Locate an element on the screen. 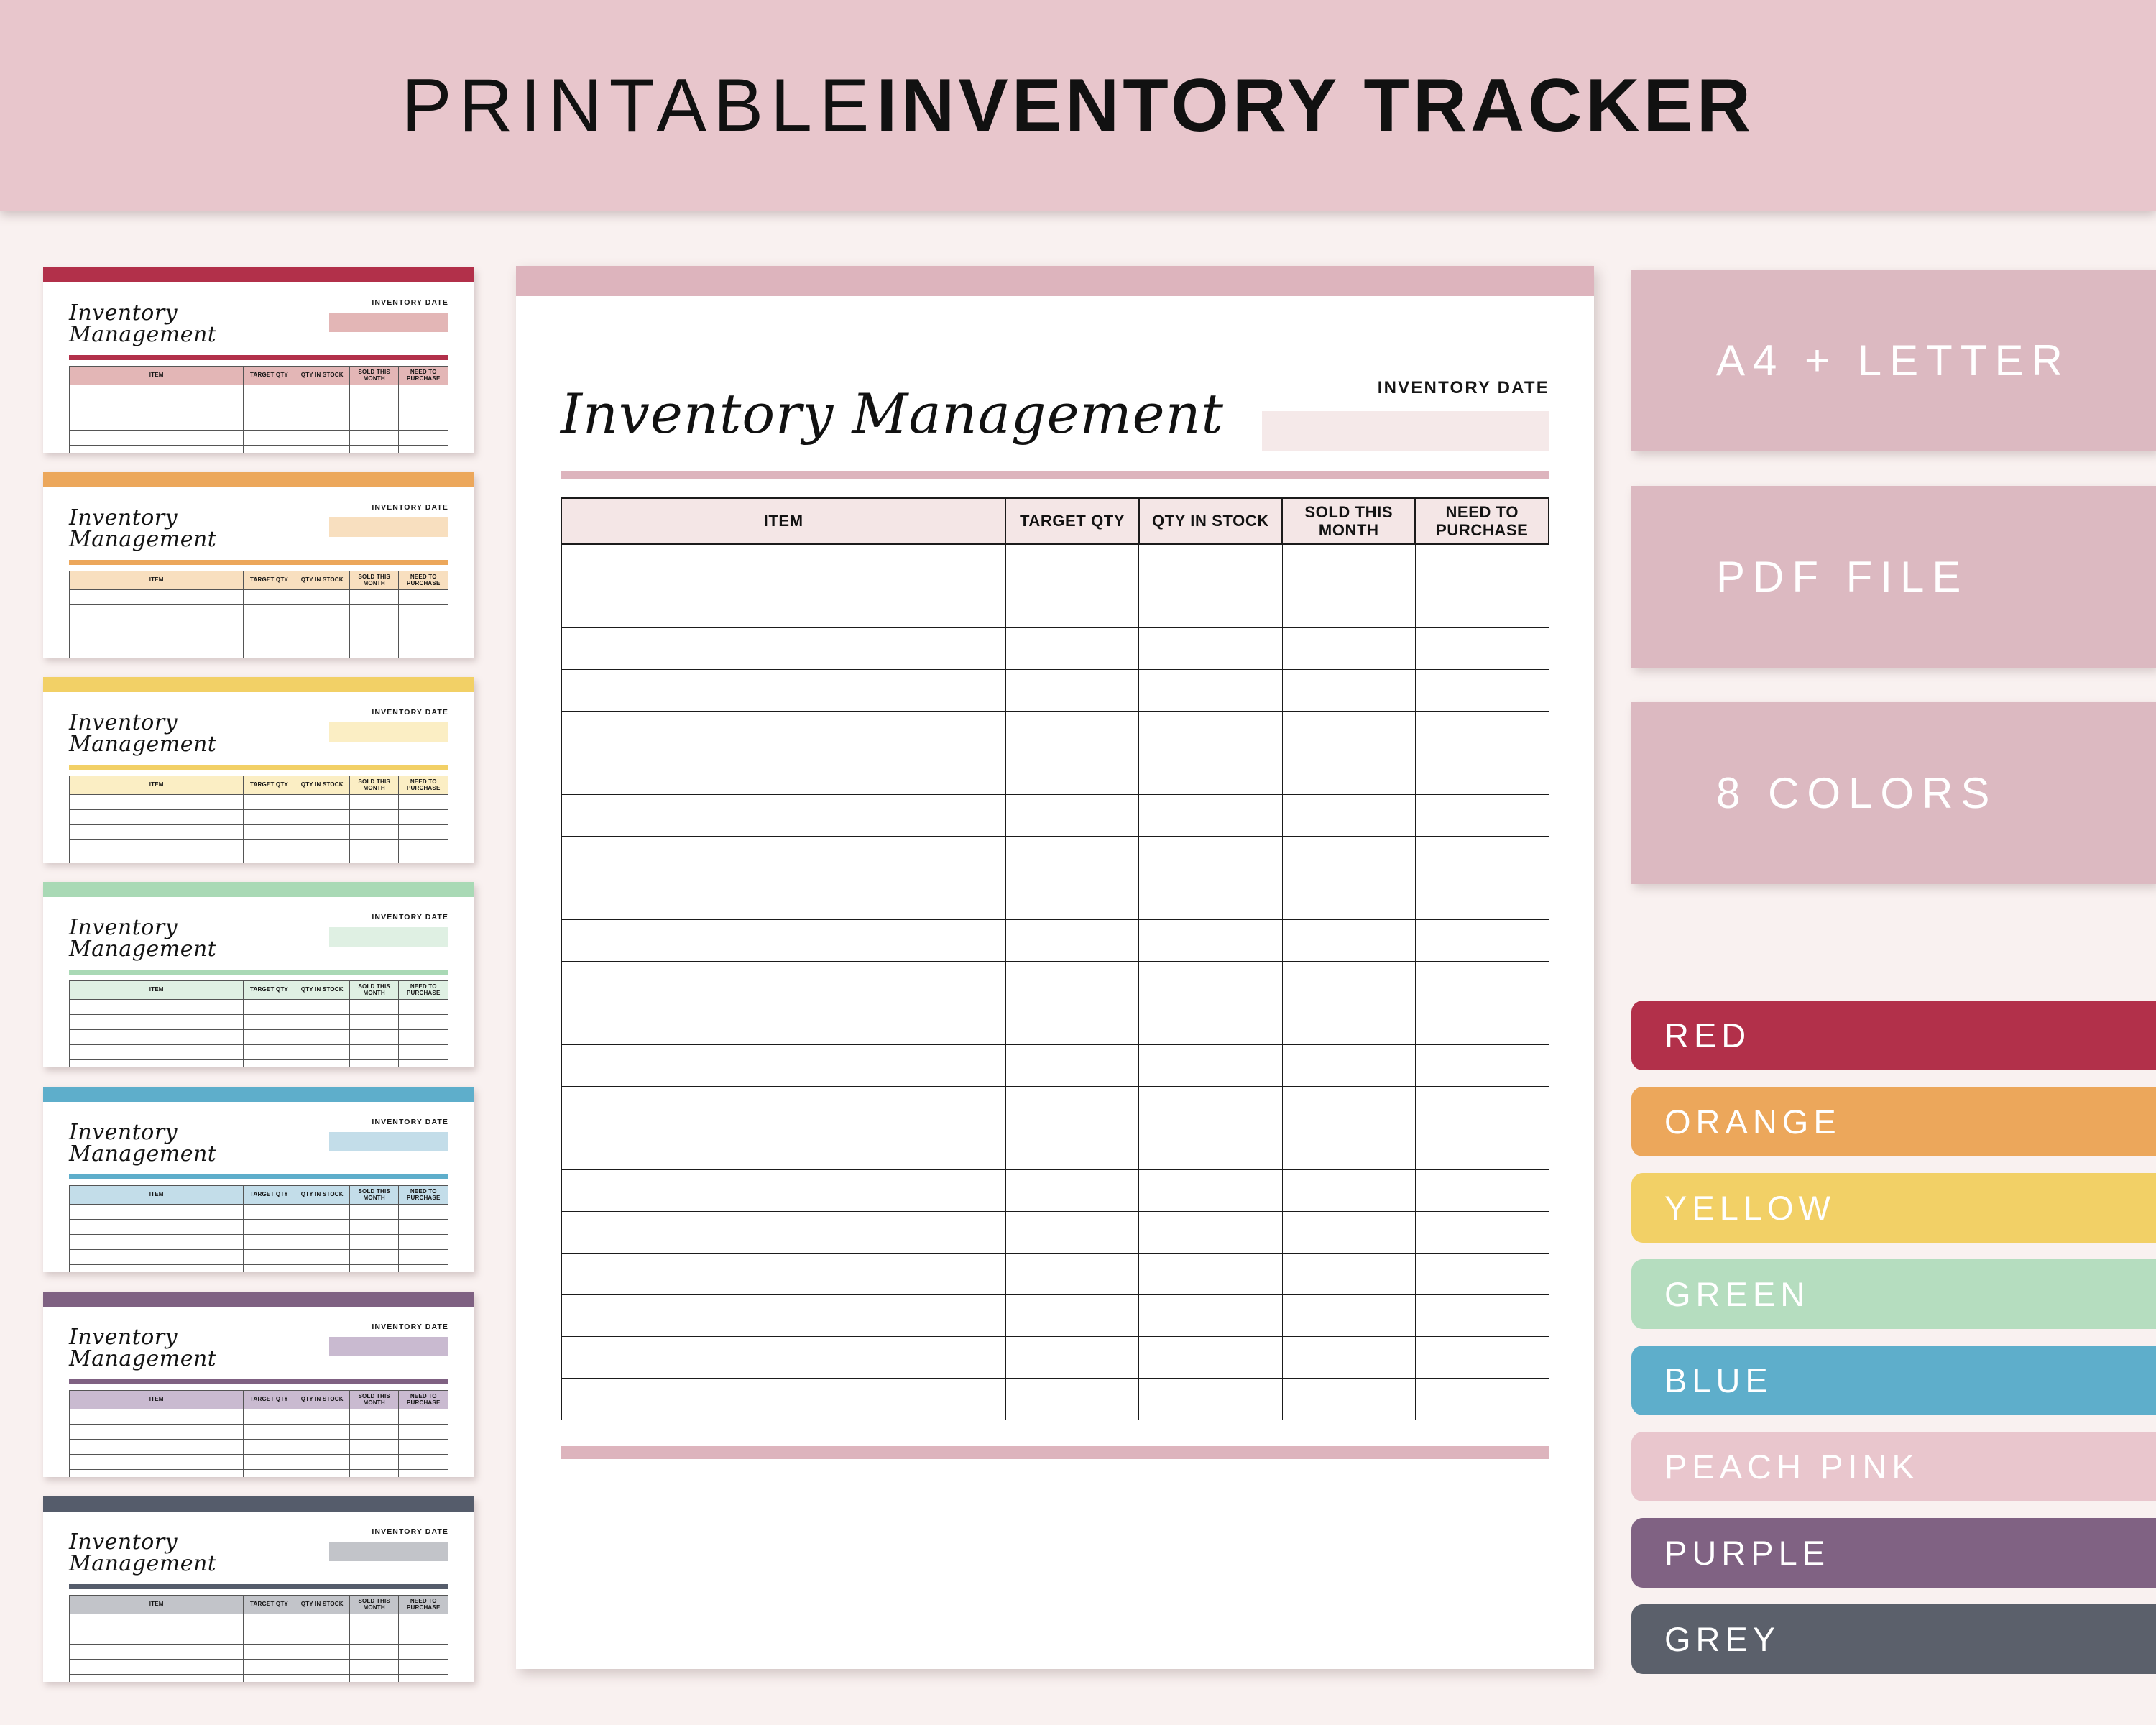 This screenshot has width=2156, height=1725. color-swatch-purple: PURPLE is located at coordinates (1893, 1553).